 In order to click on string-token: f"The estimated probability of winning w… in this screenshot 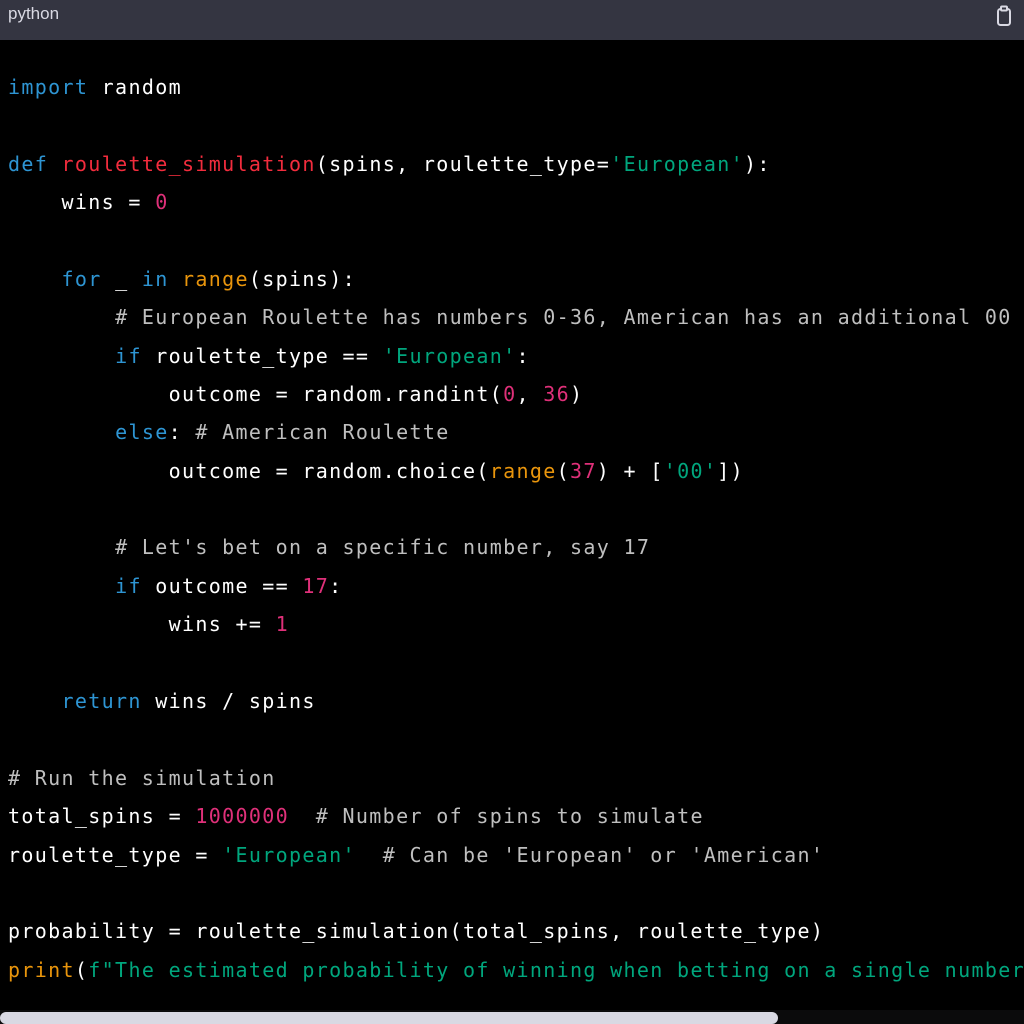, I will do `click(556, 970)`.